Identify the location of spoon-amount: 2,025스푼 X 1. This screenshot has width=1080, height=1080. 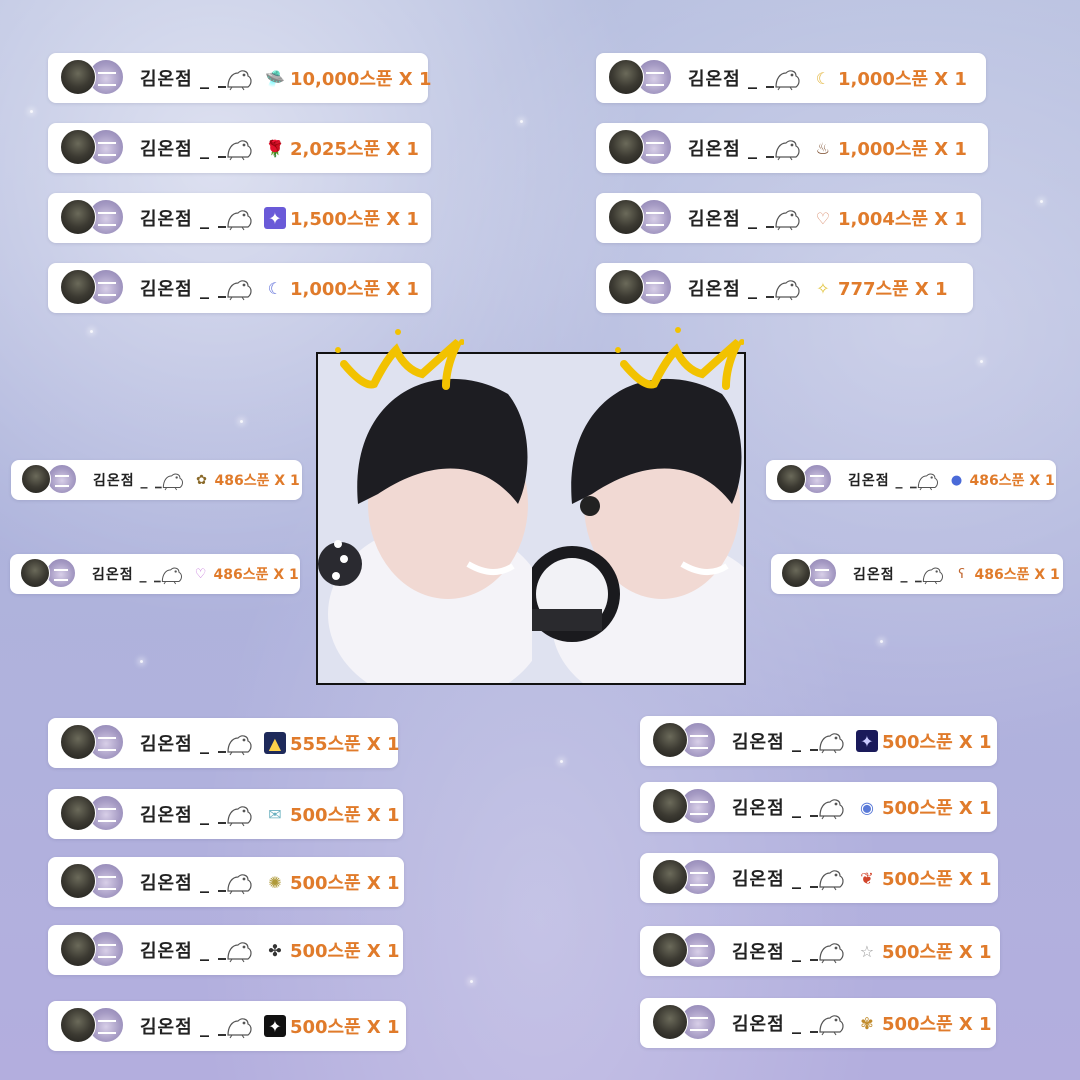
(354, 149).